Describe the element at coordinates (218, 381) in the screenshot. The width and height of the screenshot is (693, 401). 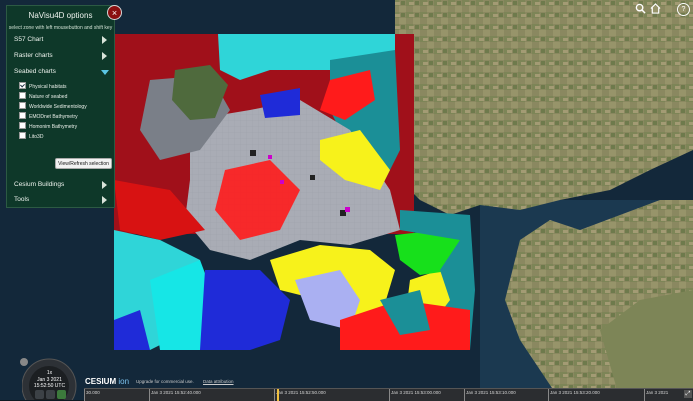
I see `data-attribution-link: Data attribution` at that location.